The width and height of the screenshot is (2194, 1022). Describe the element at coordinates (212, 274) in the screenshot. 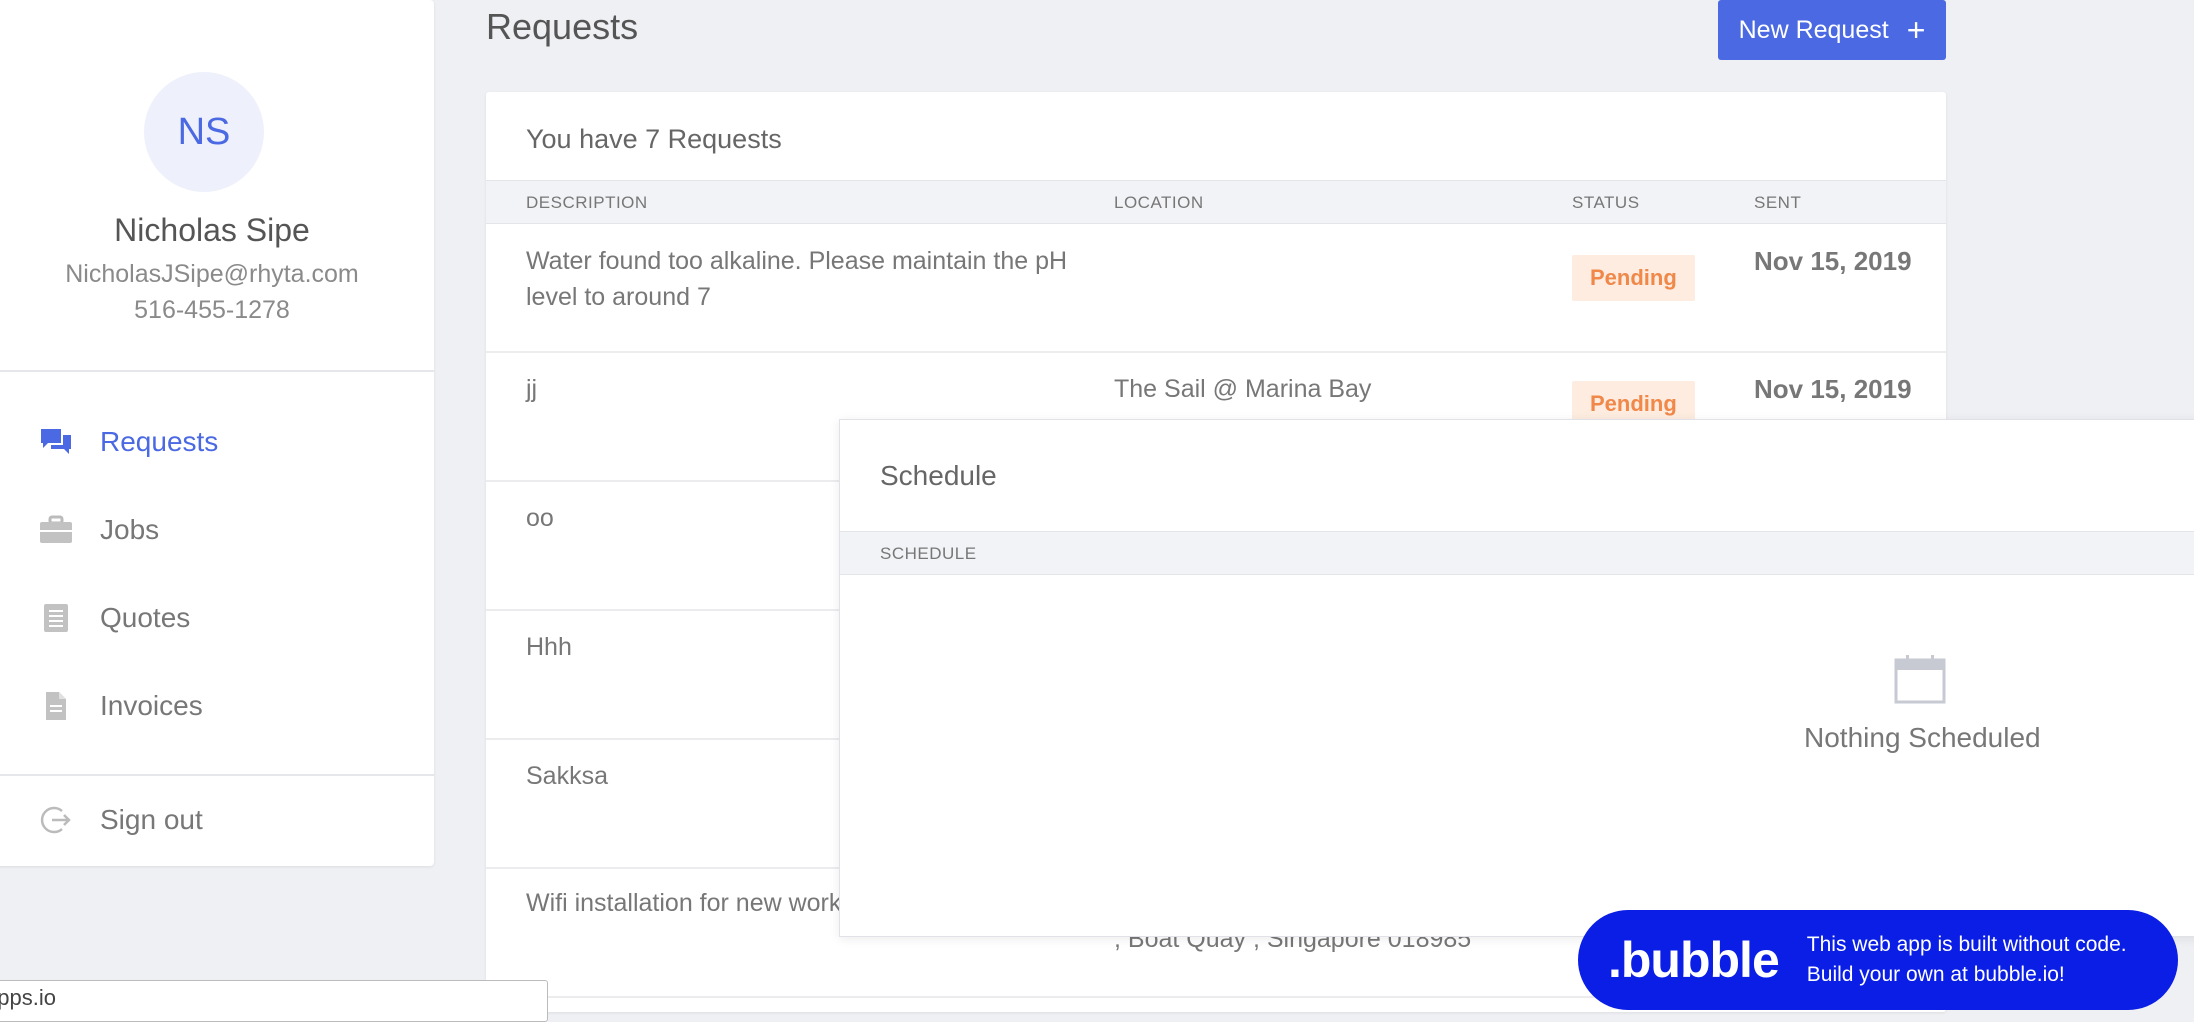

I see `profile-email: NicholasJSipe@rhyta.com` at that location.